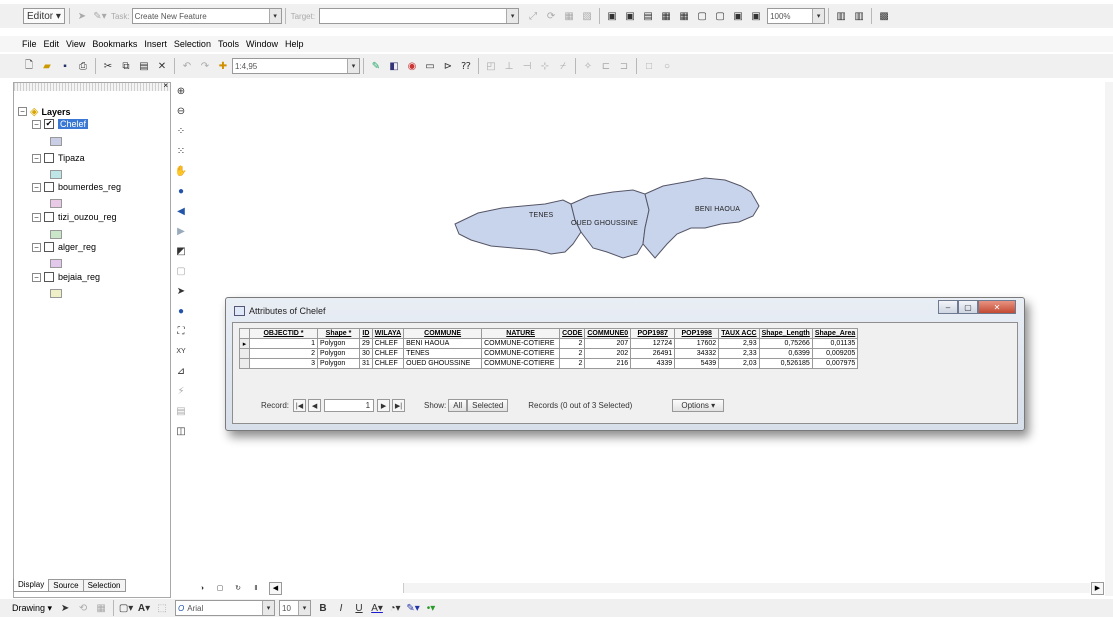 The image size is (1113, 617). What do you see at coordinates (419, 16) in the screenshot?
I see `target-combo: ▾` at bounding box center [419, 16].